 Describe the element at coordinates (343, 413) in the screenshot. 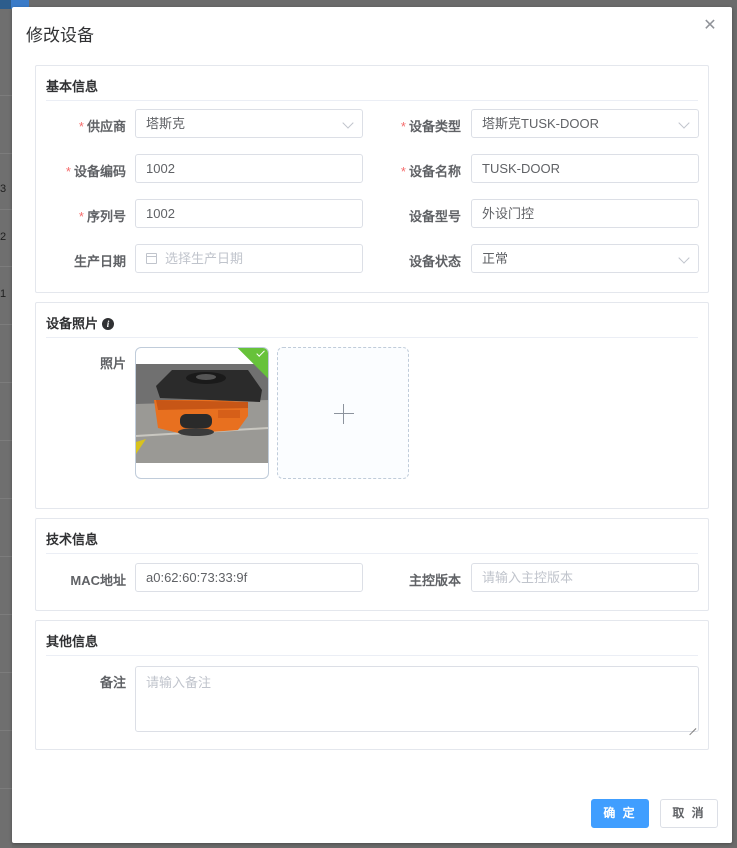

I see `upload-photo-button` at that location.